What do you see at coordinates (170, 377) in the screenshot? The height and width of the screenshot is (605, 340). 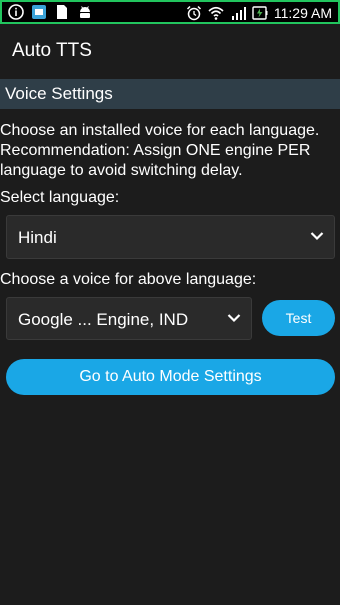 I see `auto-mode-settings-button: Go to Auto Mode Settings` at bounding box center [170, 377].